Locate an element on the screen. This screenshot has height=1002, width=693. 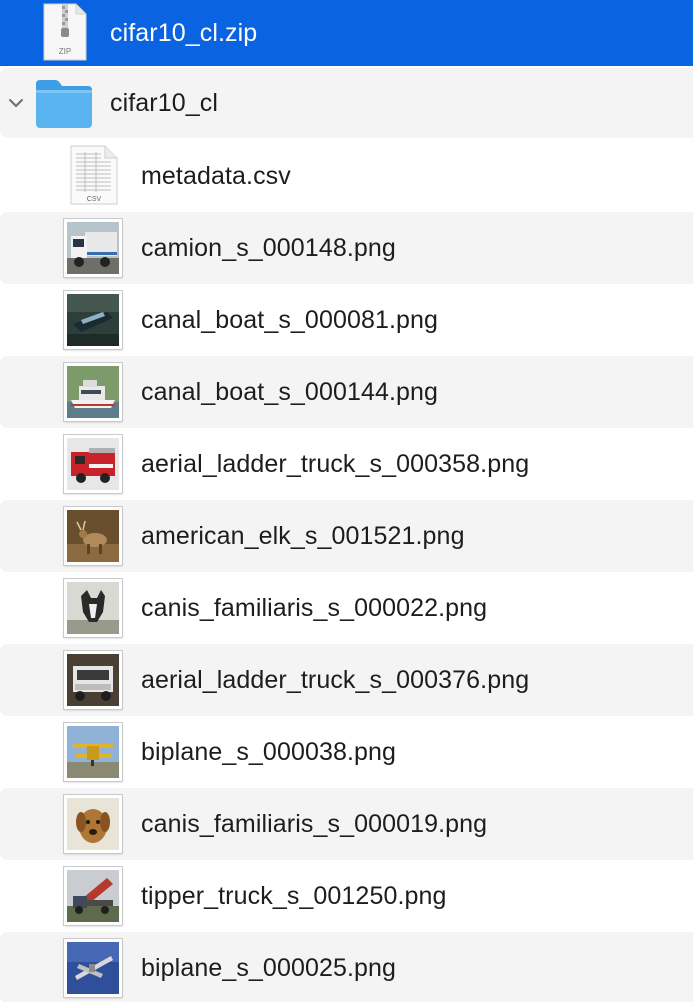
file-row-zip: ZIP cifar10_cl.zip is located at coordinates (346, 33).